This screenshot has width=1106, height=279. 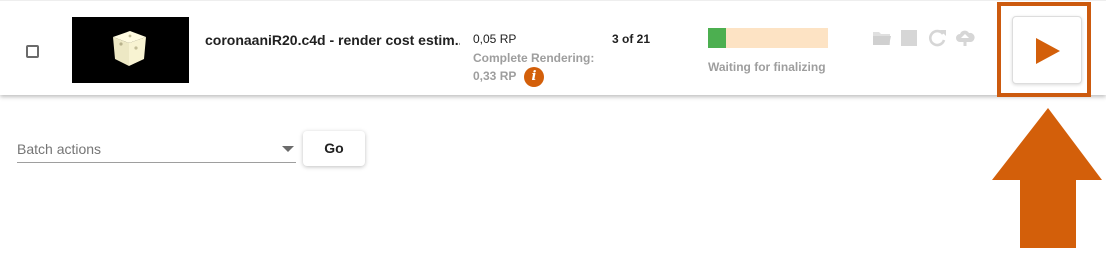 I want to click on batch-actions-label: Batch actions, so click(x=59, y=149).